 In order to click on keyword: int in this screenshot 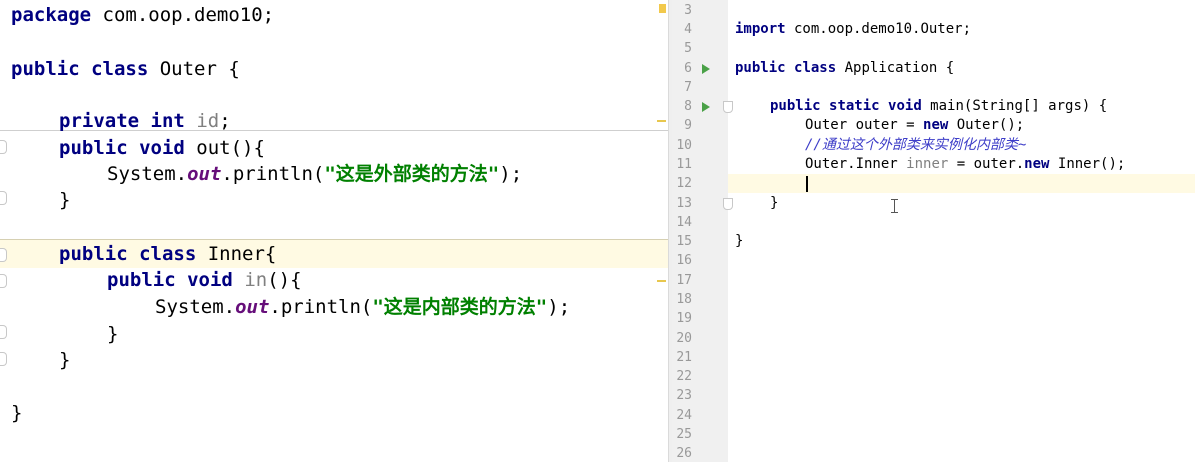, I will do `click(167, 121)`.